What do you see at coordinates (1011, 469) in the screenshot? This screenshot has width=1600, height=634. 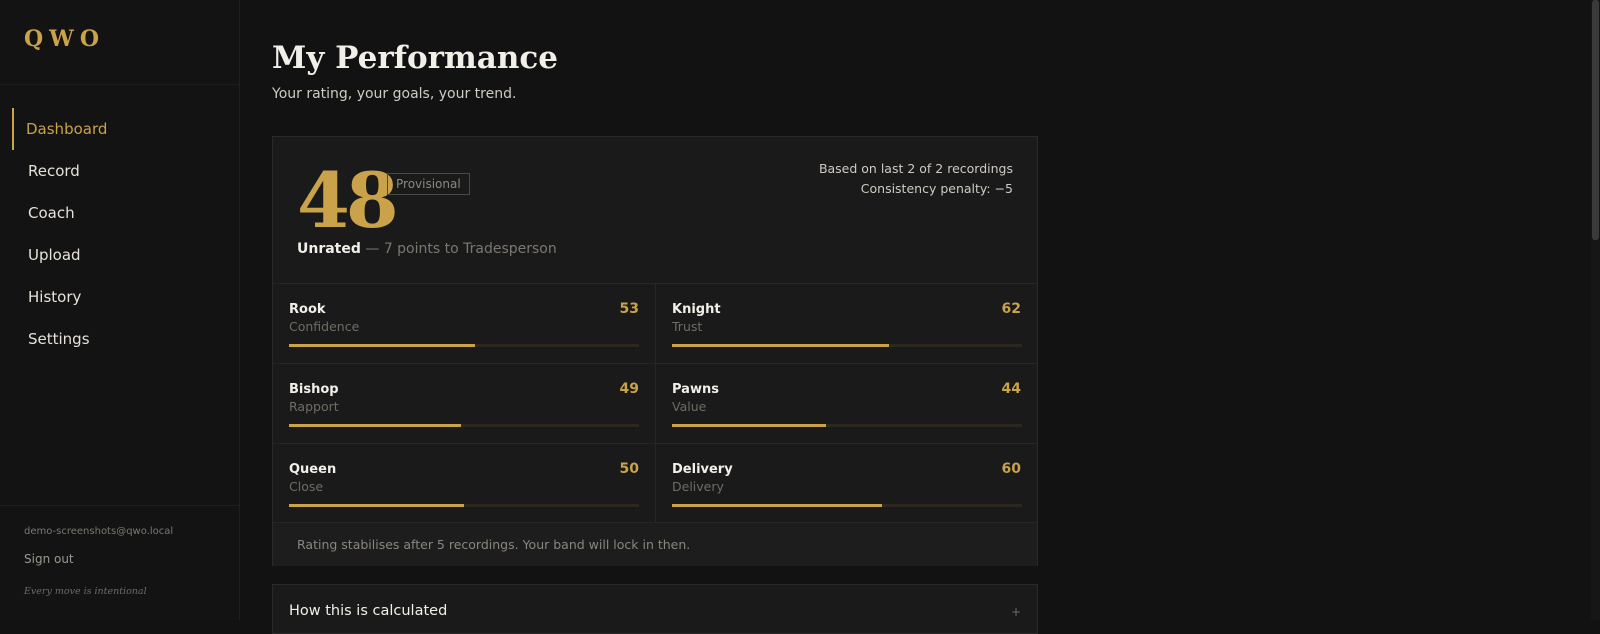 I see `piece-score: 60` at bounding box center [1011, 469].